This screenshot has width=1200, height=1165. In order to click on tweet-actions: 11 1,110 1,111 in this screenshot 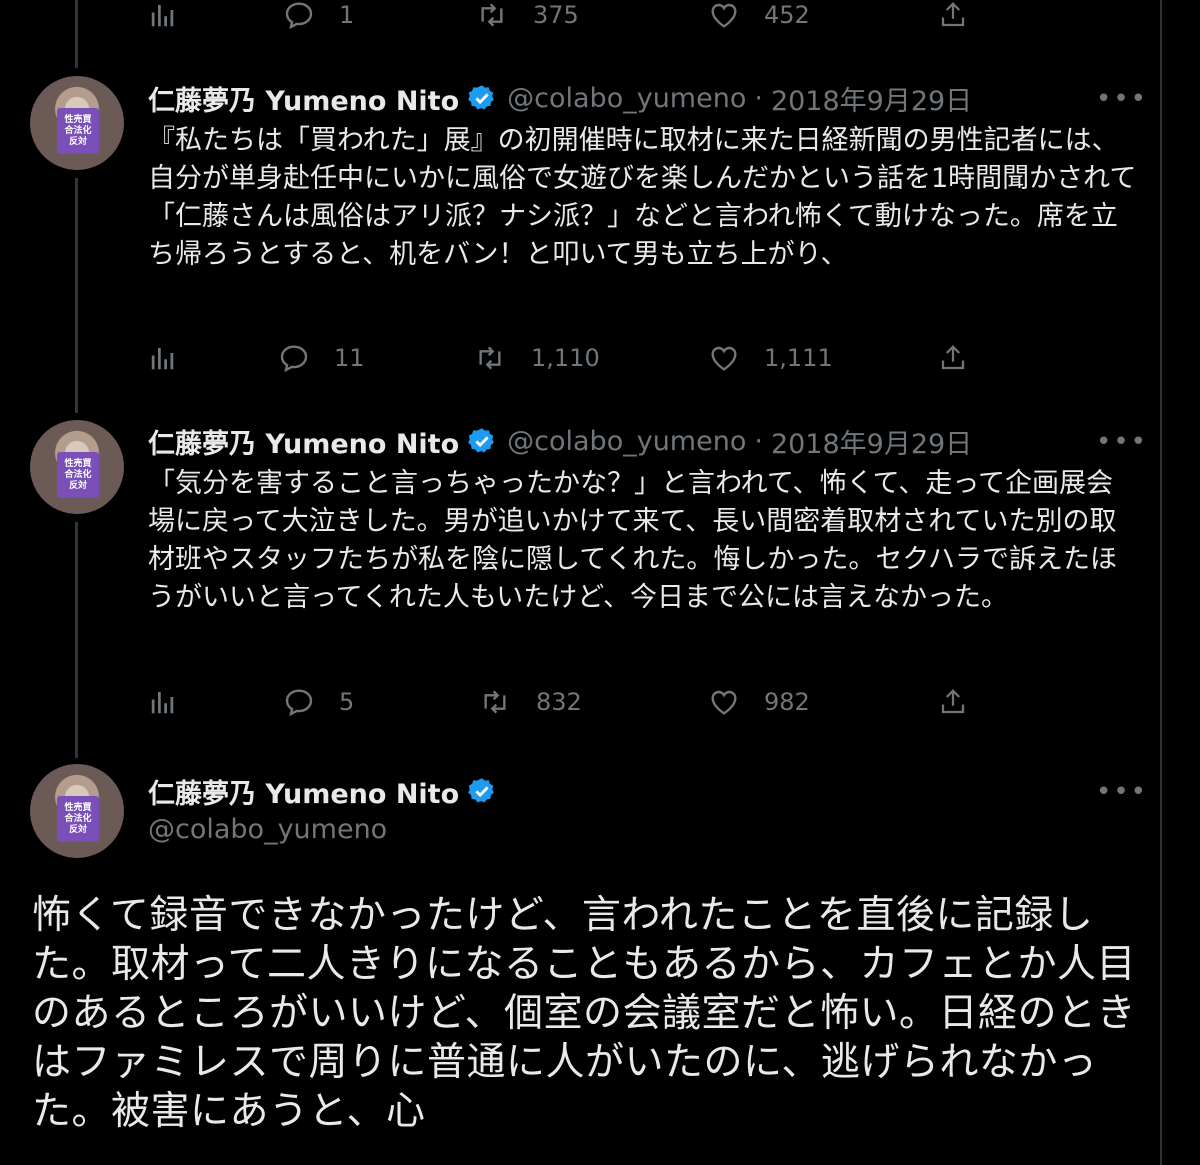, I will do `click(568, 358)`.